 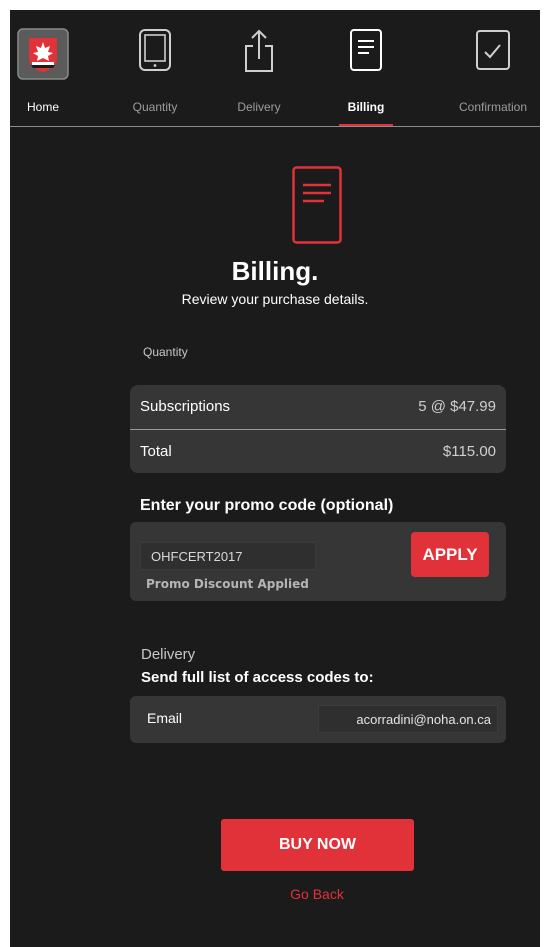 I want to click on order-summary-card: Subscriptions 5 @ $47.99 Total $115.00, so click(x=318, y=429).